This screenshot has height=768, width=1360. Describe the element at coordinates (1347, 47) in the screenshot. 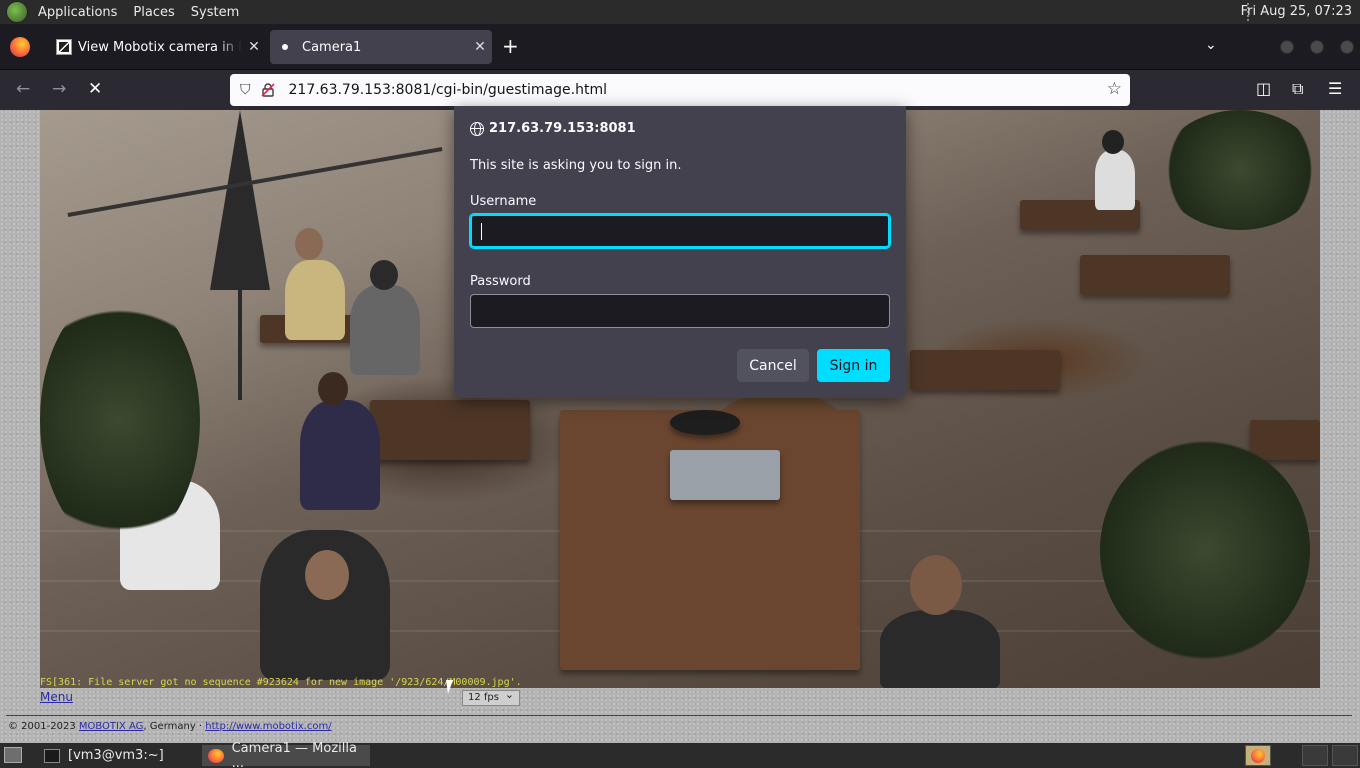

I see `close-window-icon` at that location.